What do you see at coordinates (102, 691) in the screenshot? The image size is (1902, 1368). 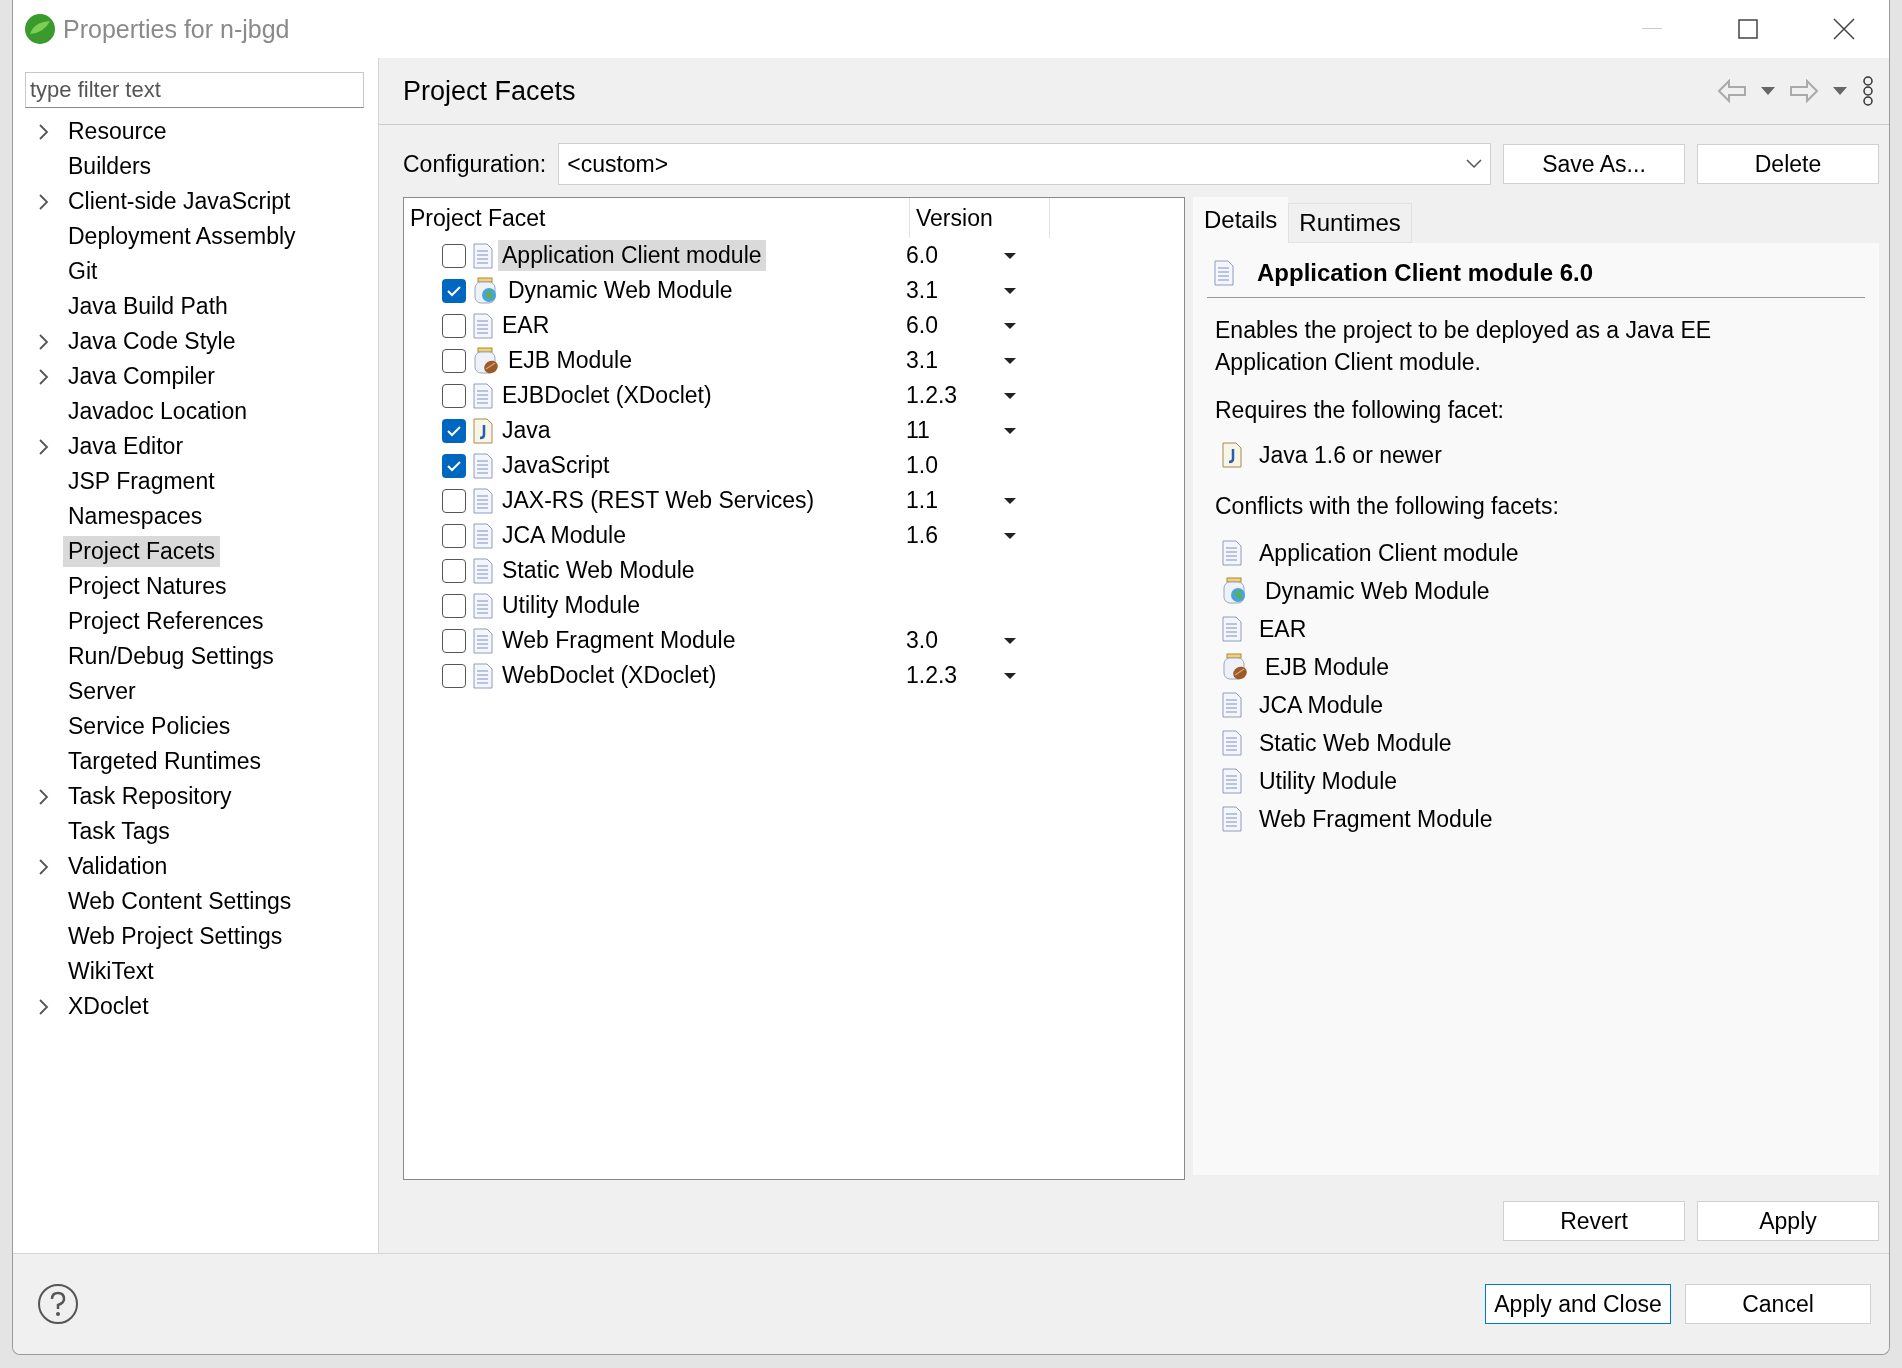 I see `tree-item: Server` at bounding box center [102, 691].